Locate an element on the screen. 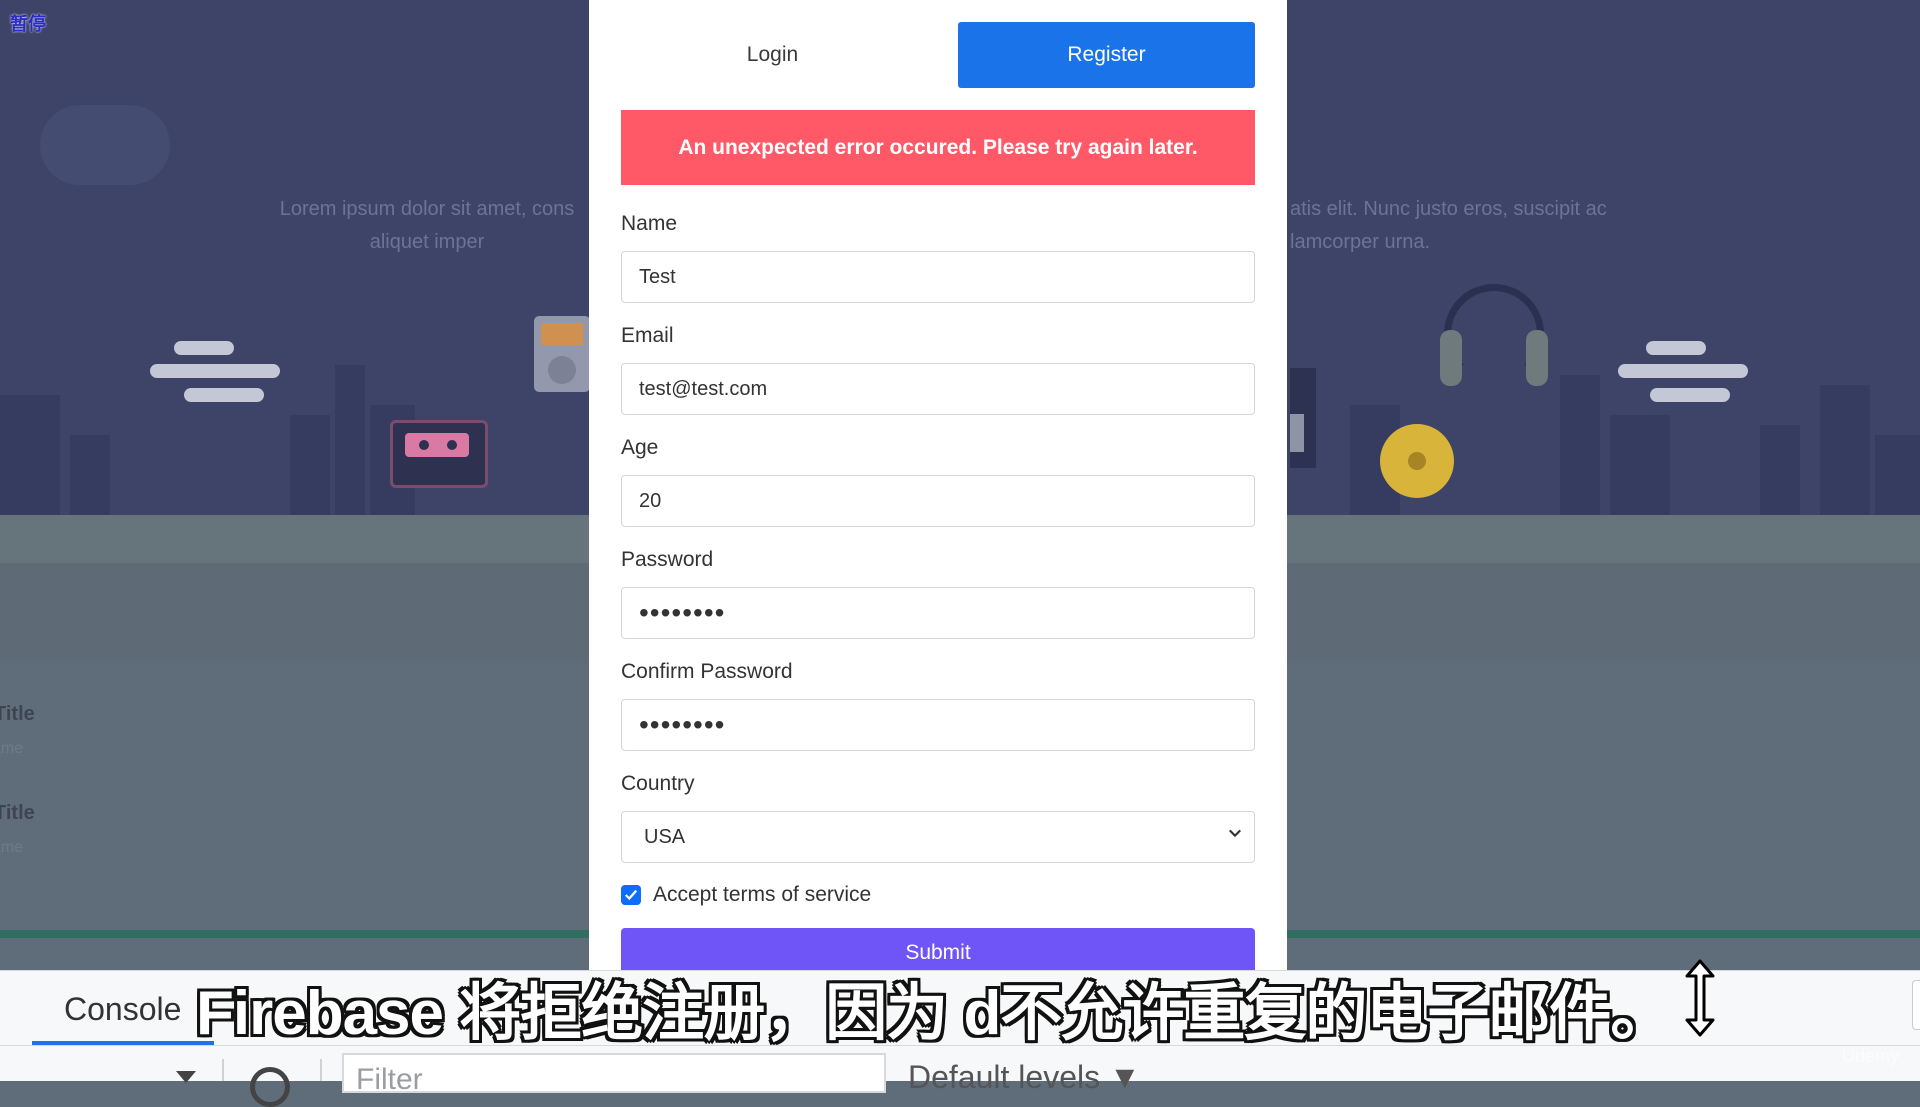  password-label: Password is located at coordinates (667, 559).